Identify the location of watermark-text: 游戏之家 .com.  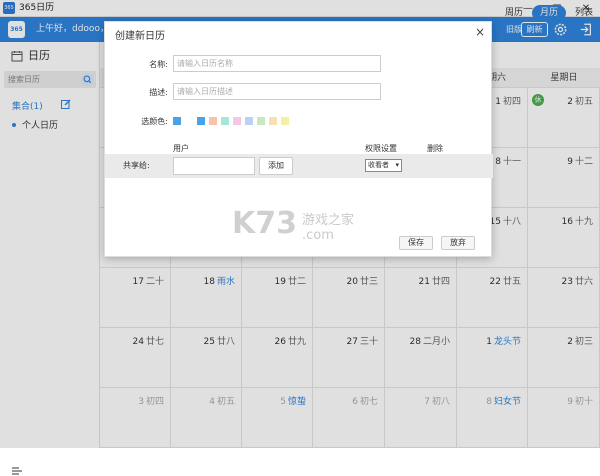
(328, 226).